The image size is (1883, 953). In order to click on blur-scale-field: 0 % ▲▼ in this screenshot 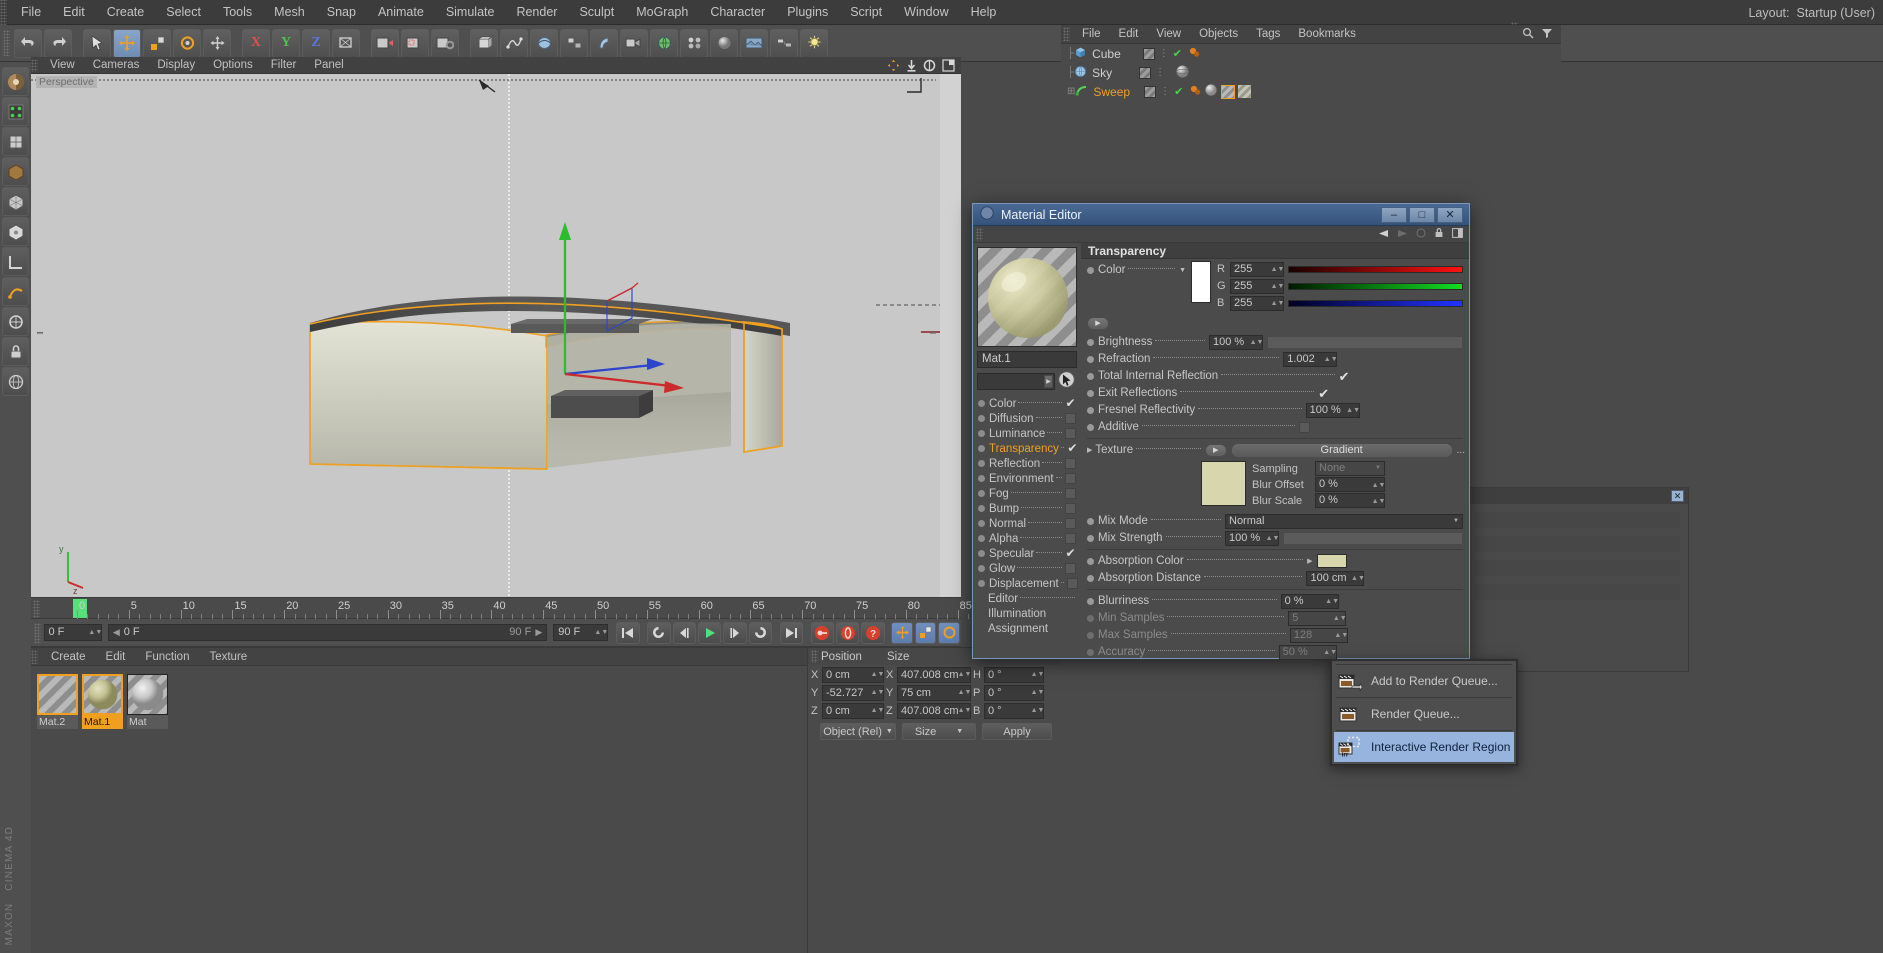, I will do `click(1350, 500)`.